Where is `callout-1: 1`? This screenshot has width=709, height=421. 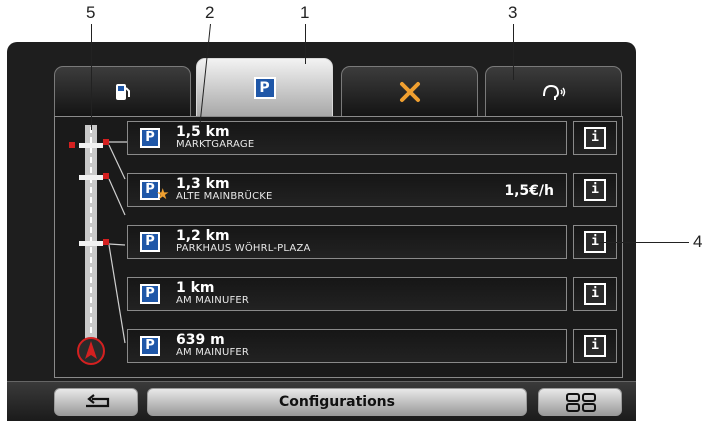
callout-1: 1 is located at coordinates (305, 12).